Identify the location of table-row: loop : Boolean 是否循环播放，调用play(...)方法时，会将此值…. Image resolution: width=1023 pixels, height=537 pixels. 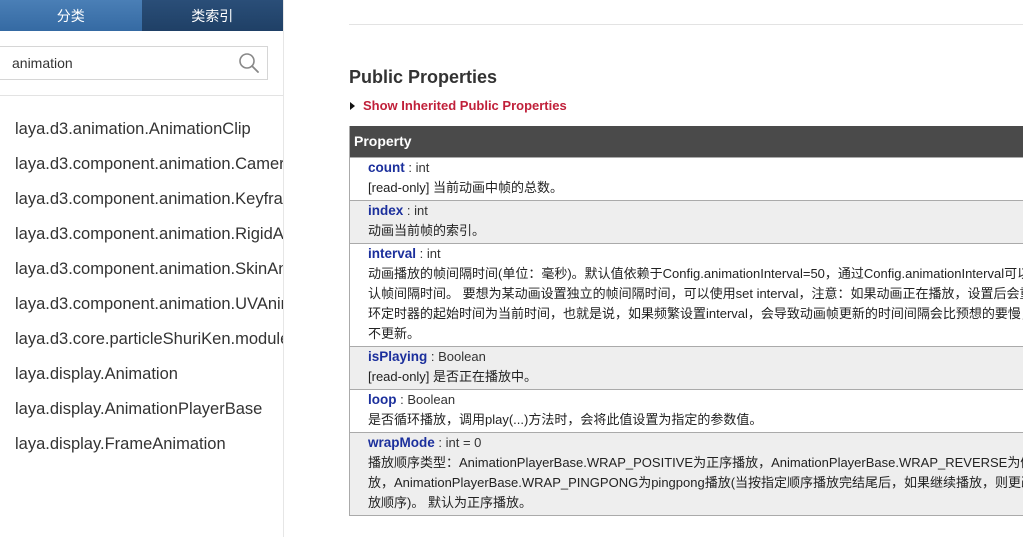
(686, 410).